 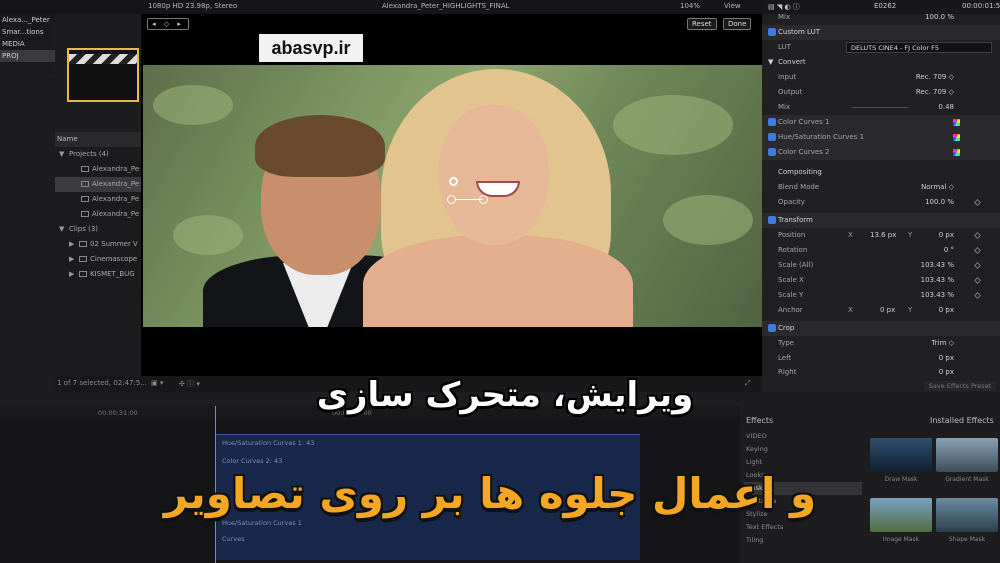 I want to click on hue-sat-checkbox, so click(x=772, y=137).